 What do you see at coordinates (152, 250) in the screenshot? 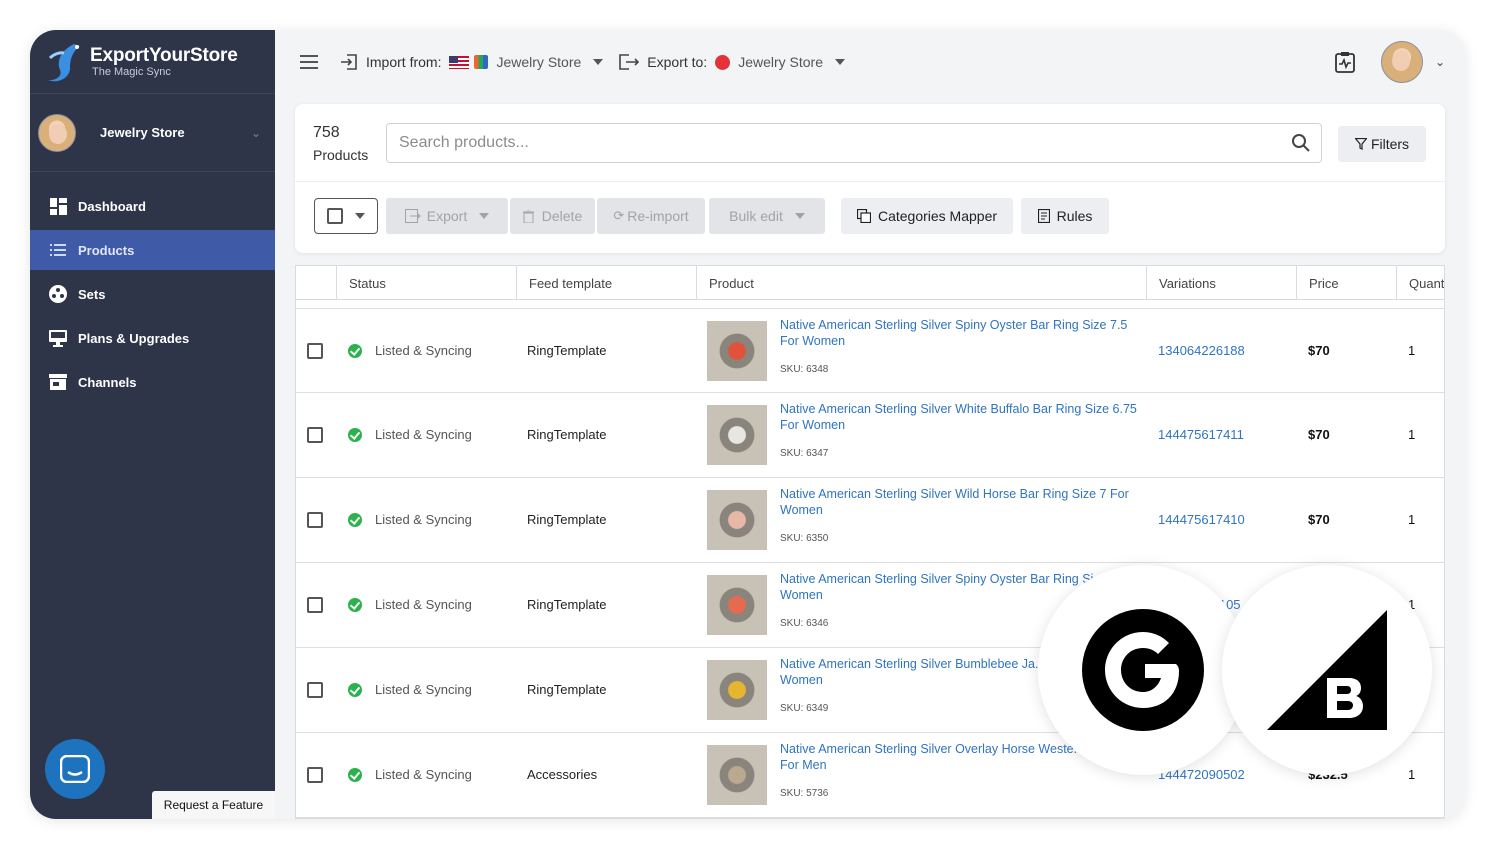
I see `sidebar-item-products: Products` at bounding box center [152, 250].